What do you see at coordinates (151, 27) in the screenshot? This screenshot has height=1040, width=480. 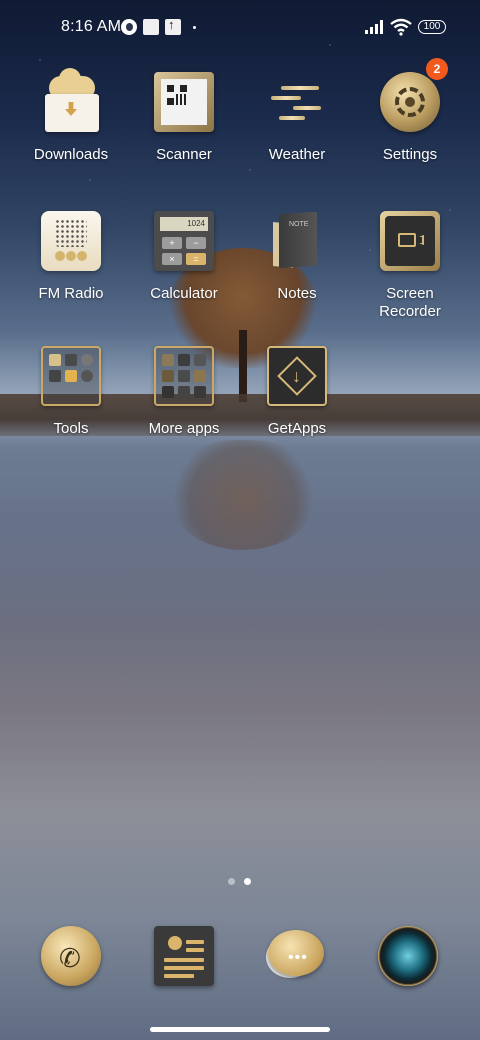 I see `notification-square-icon` at bounding box center [151, 27].